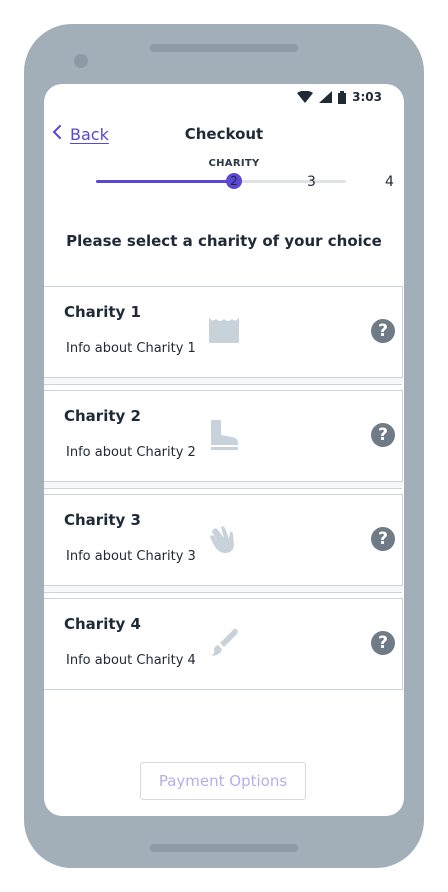  I want to click on charity-name: Charity 2, so click(102, 416).